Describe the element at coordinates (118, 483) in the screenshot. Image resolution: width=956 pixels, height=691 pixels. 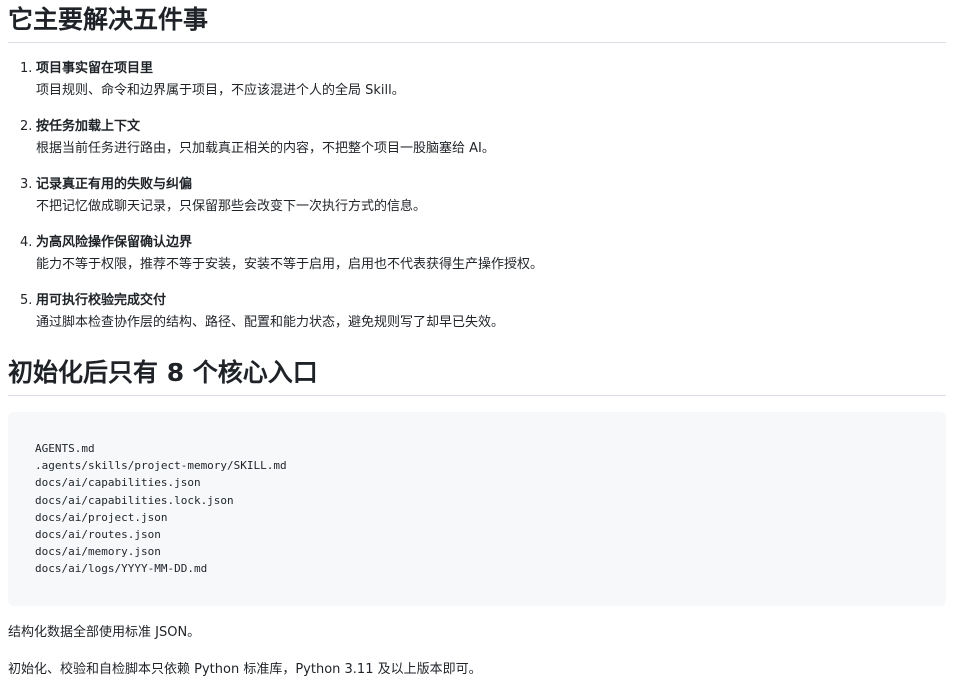
I see `code-line: docs/ai/capabilities.json` at that location.